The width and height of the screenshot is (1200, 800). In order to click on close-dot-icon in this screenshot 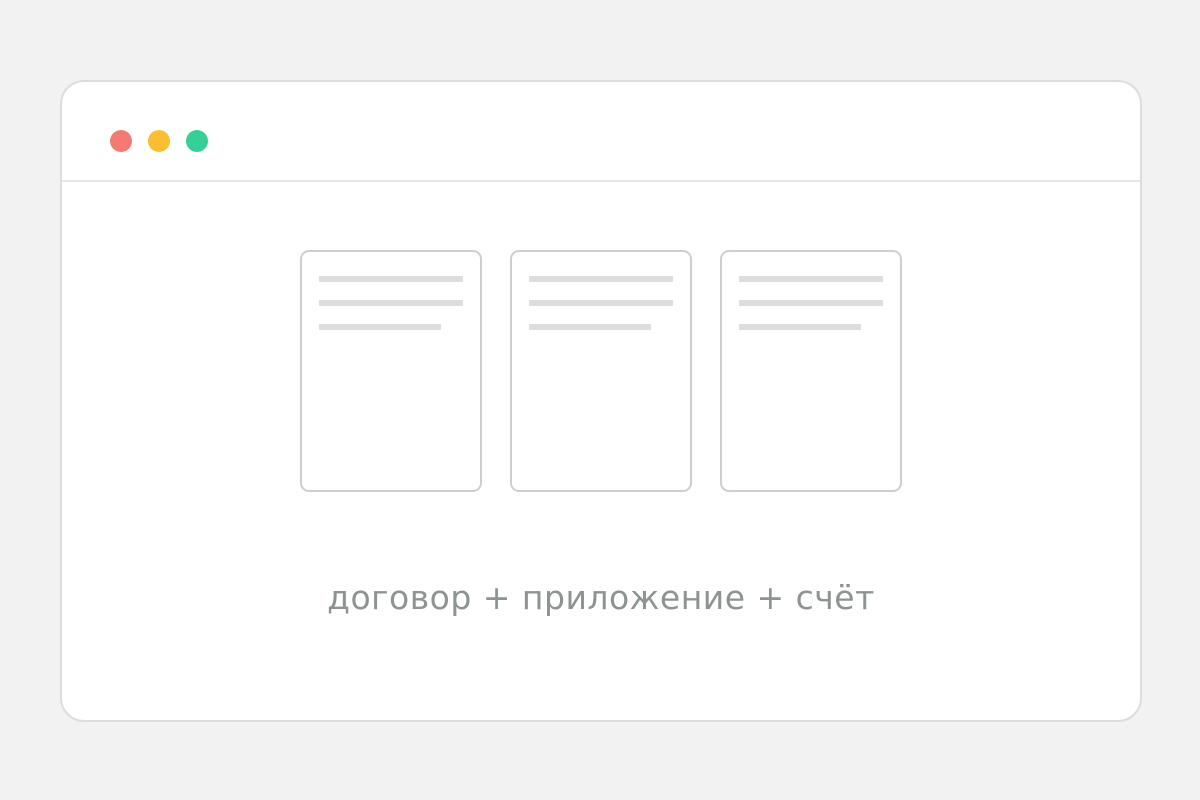, I will do `click(121, 141)`.